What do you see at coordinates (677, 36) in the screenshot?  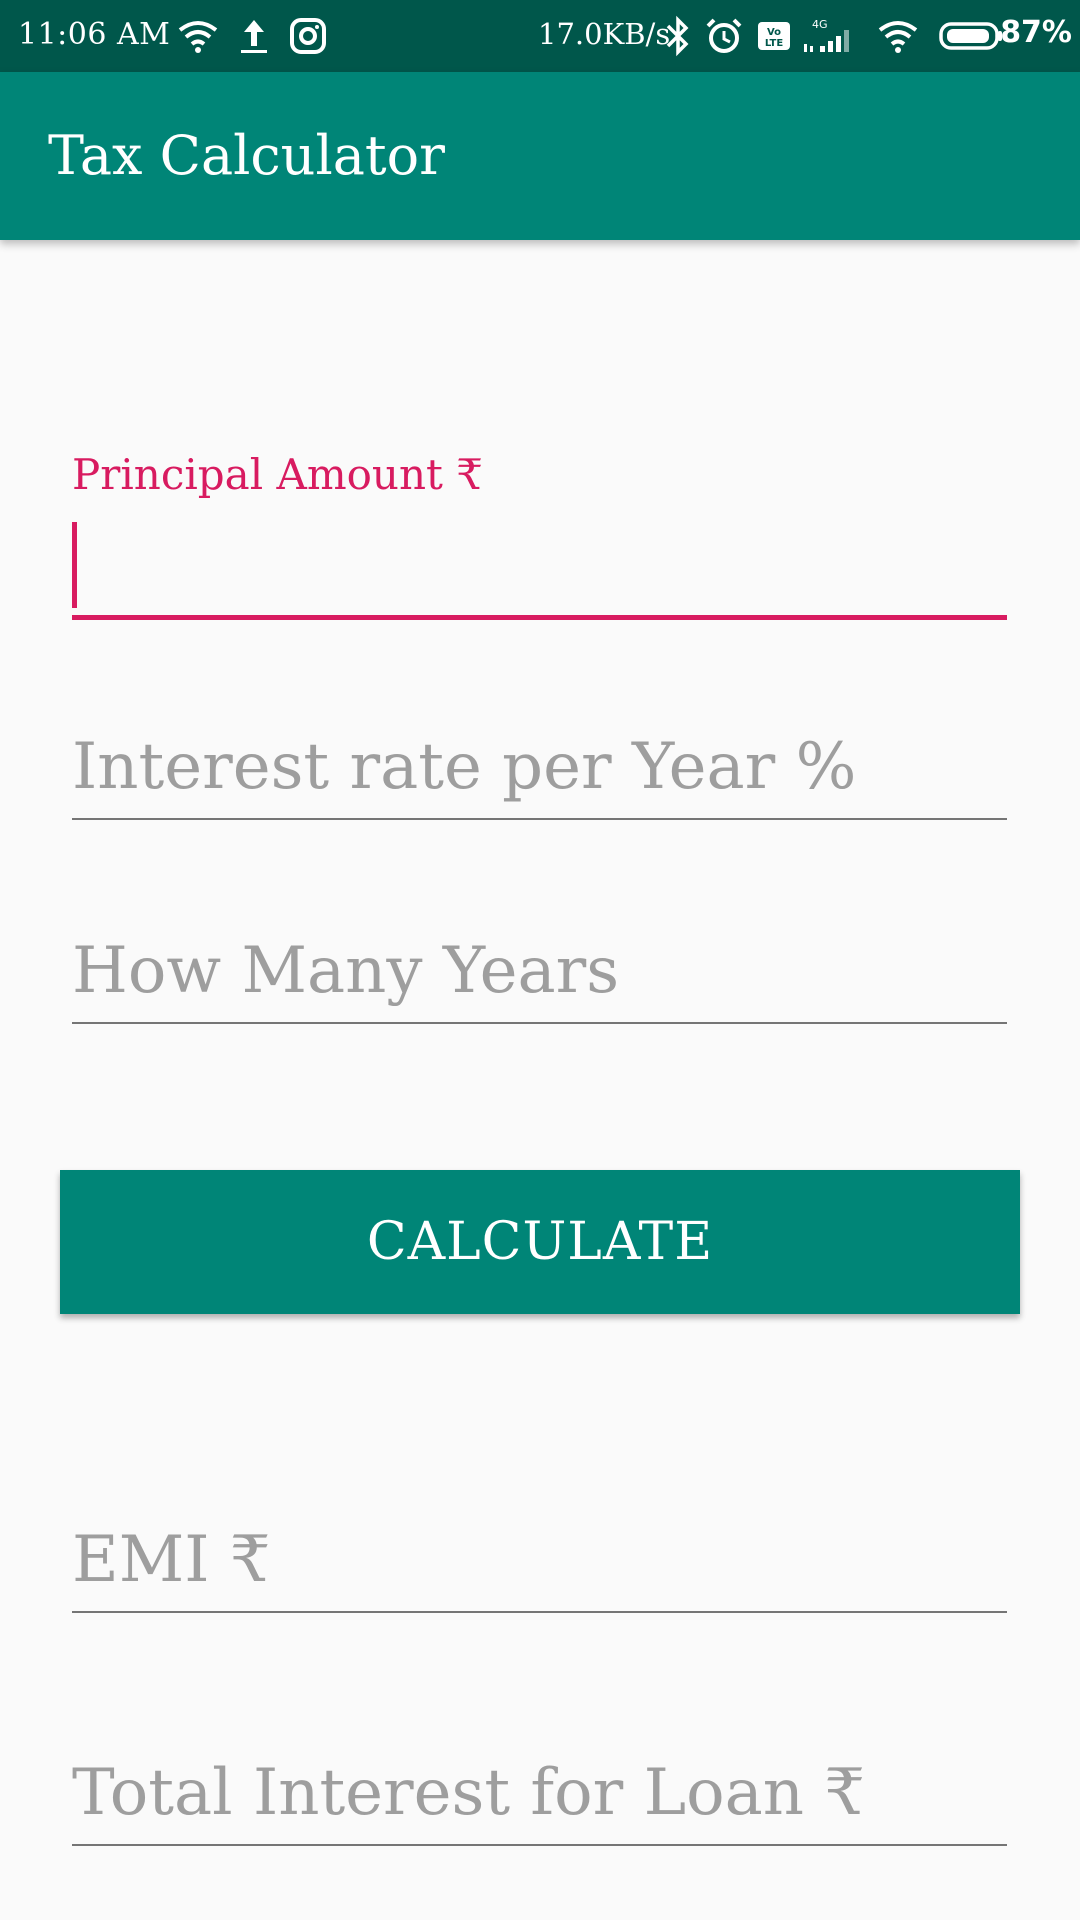 I see `bluetooth-icon` at bounding box center [677, 36].